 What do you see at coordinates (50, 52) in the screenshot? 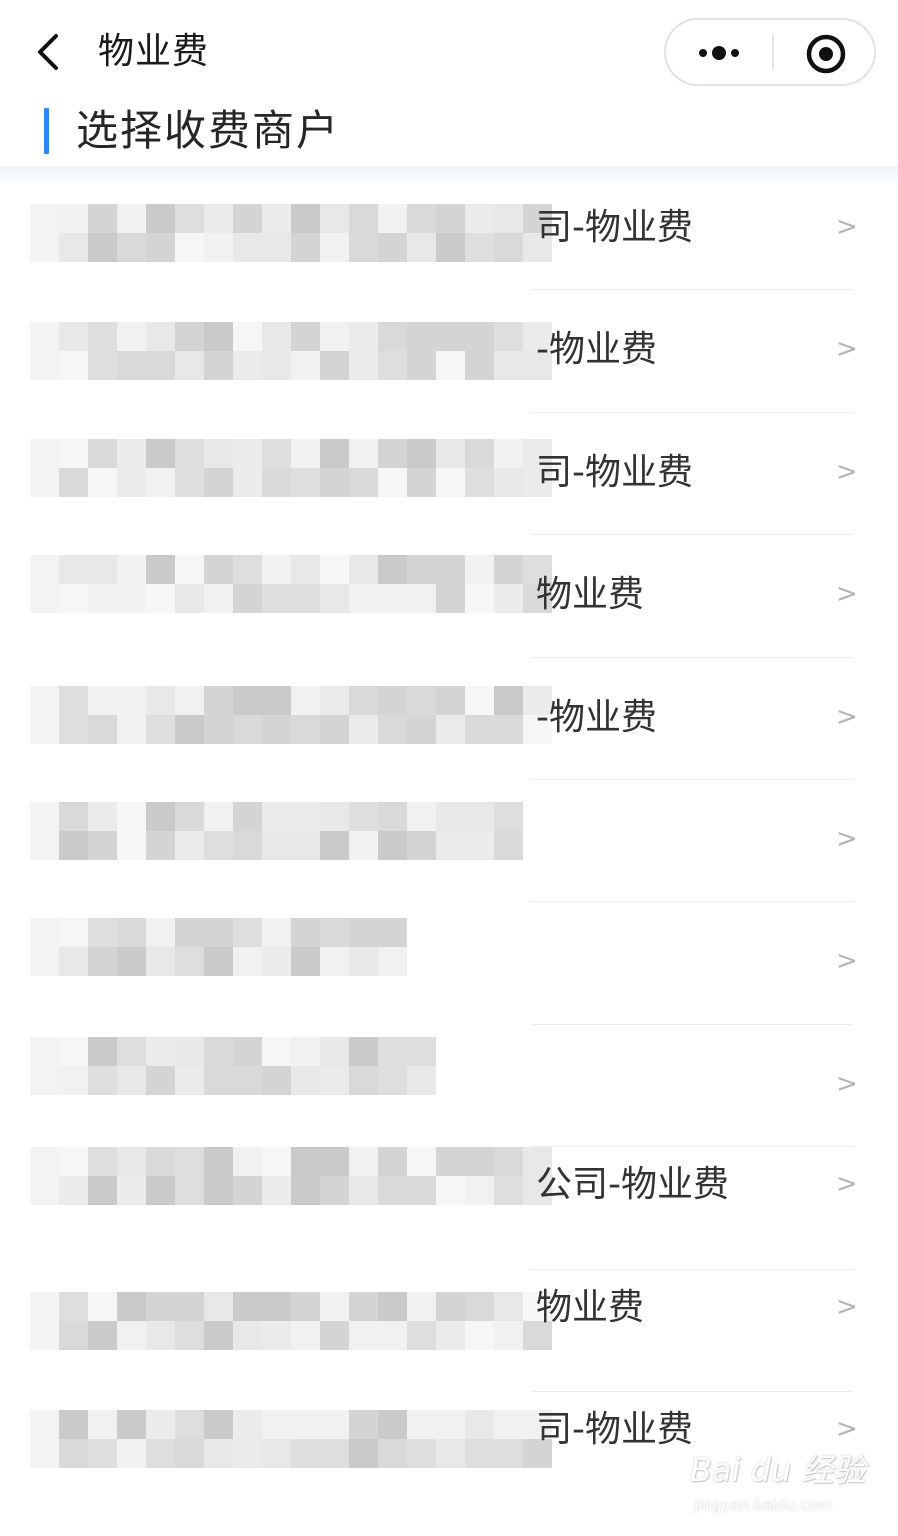
I see `back-button` at bounding box center [50, 52].